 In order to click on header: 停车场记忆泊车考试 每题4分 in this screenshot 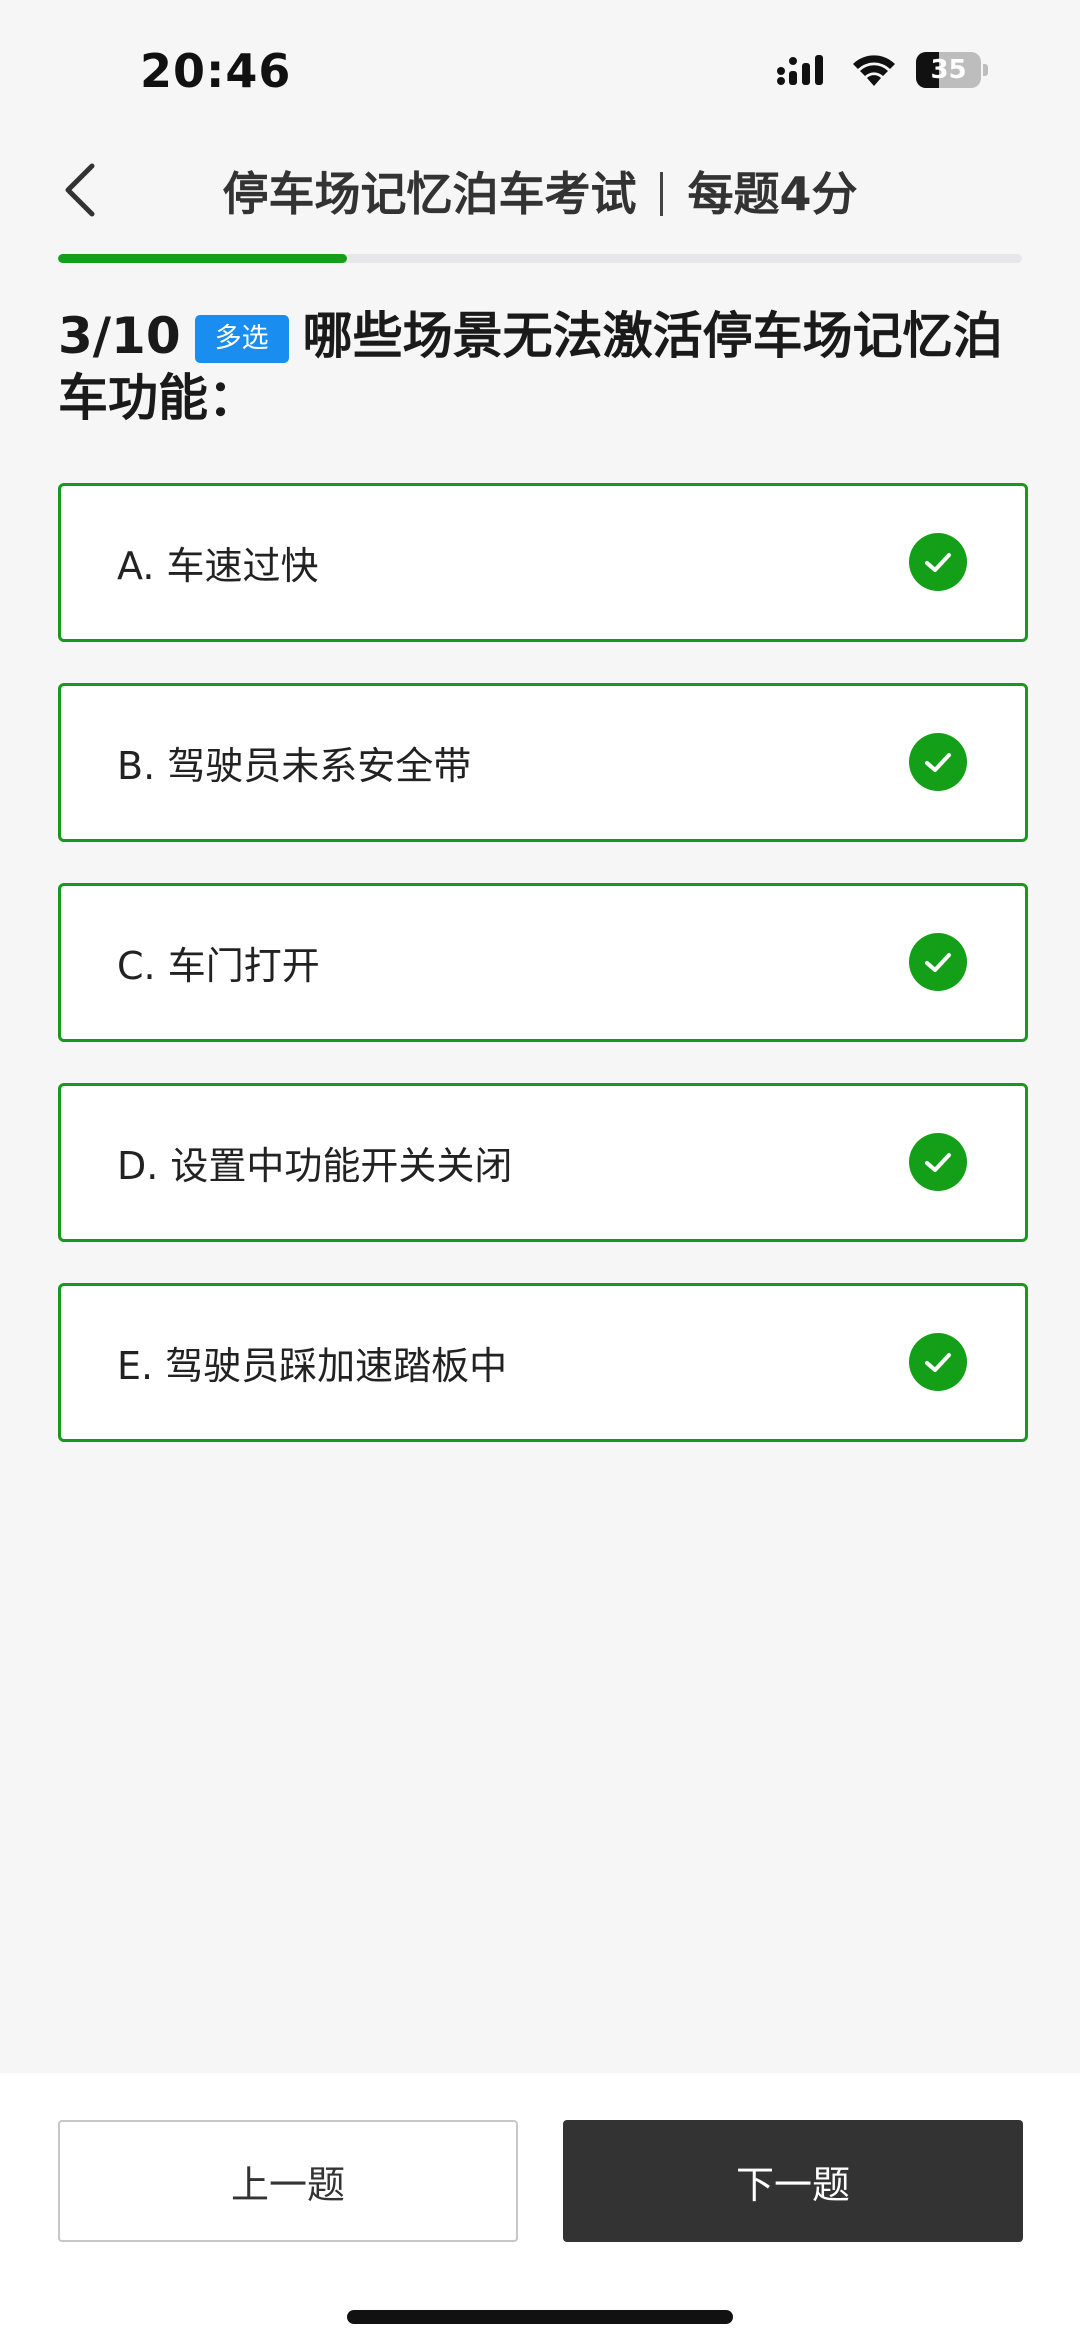, I will do `click(540, 190)`.